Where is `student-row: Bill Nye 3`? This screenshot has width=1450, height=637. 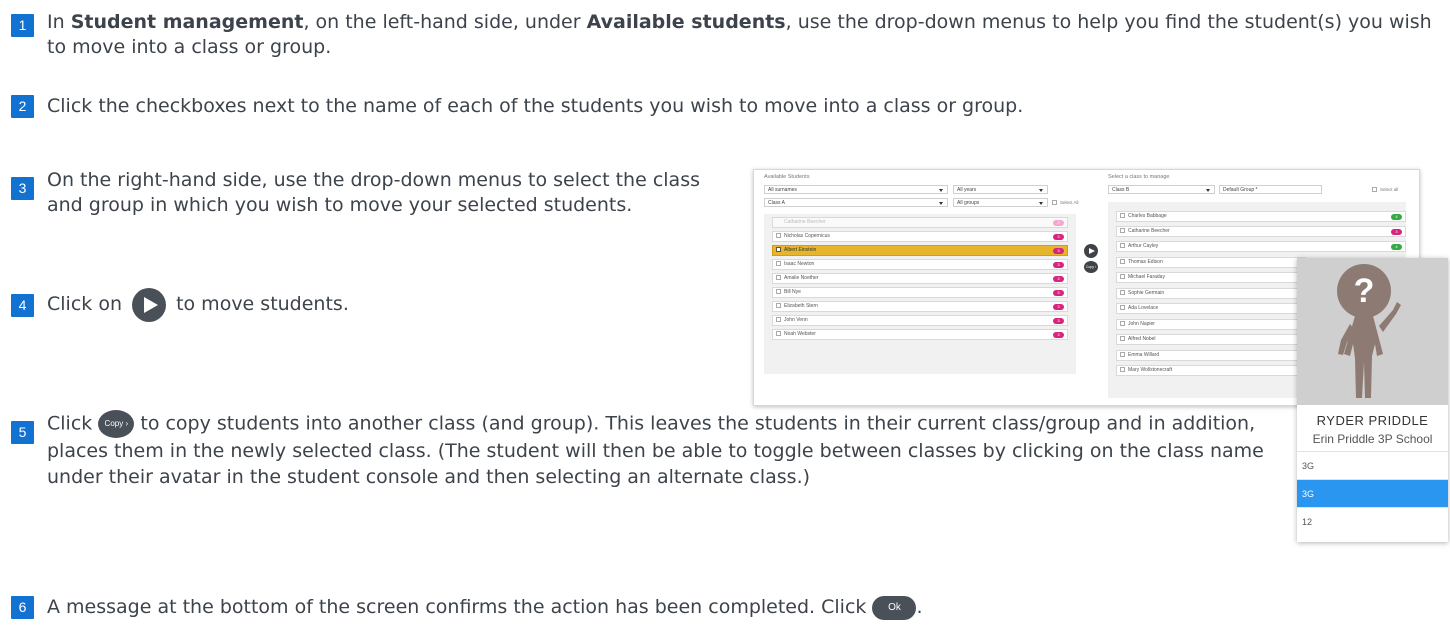
student-row: Bill Nye 3 is located at coordinates (920, 292).